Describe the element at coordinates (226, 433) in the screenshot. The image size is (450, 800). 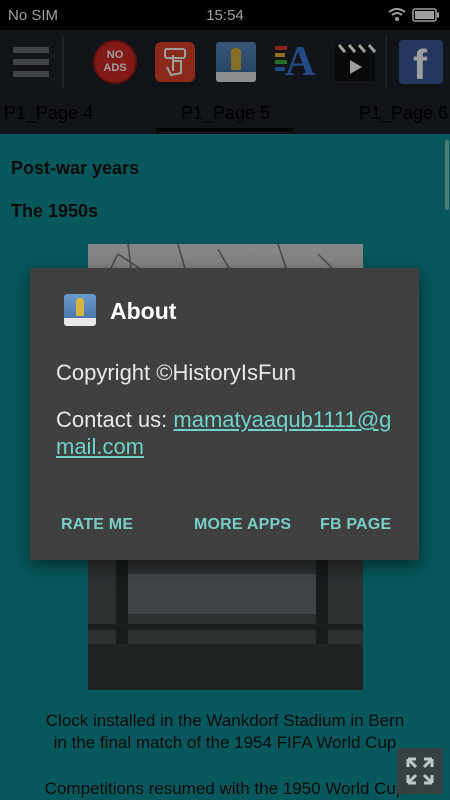
I see `contact-text: Contact us: mamatyaaqub1111@gmail.com` at that location.